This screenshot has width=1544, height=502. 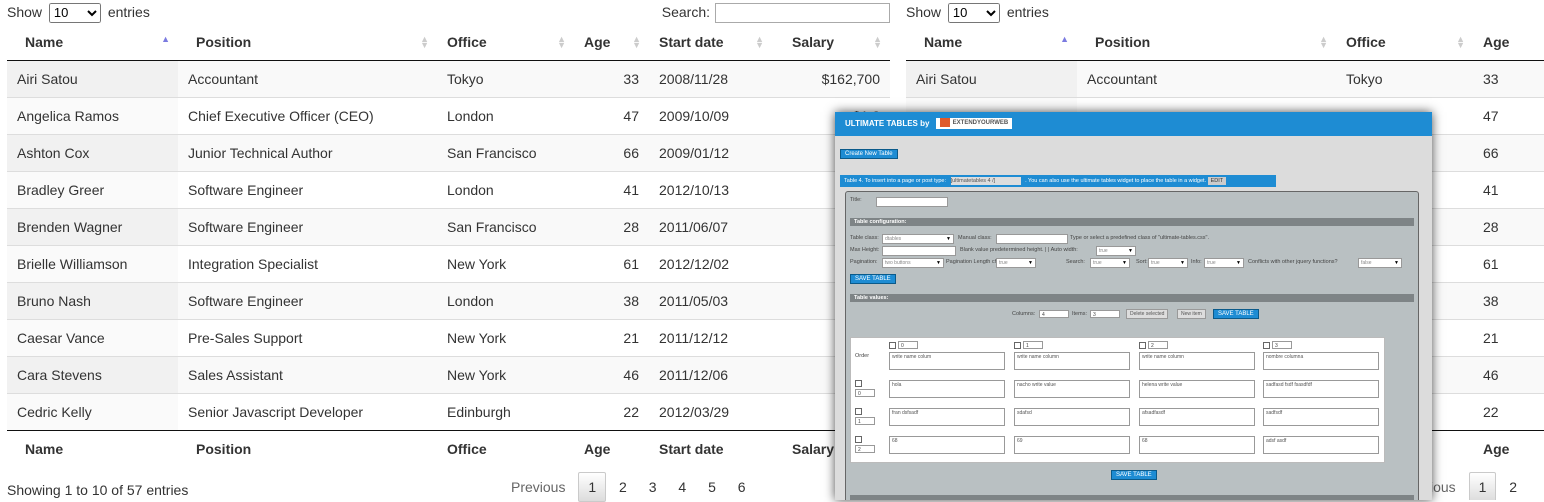 I want to click on sort-select: true, so click(x=1168, y=263).